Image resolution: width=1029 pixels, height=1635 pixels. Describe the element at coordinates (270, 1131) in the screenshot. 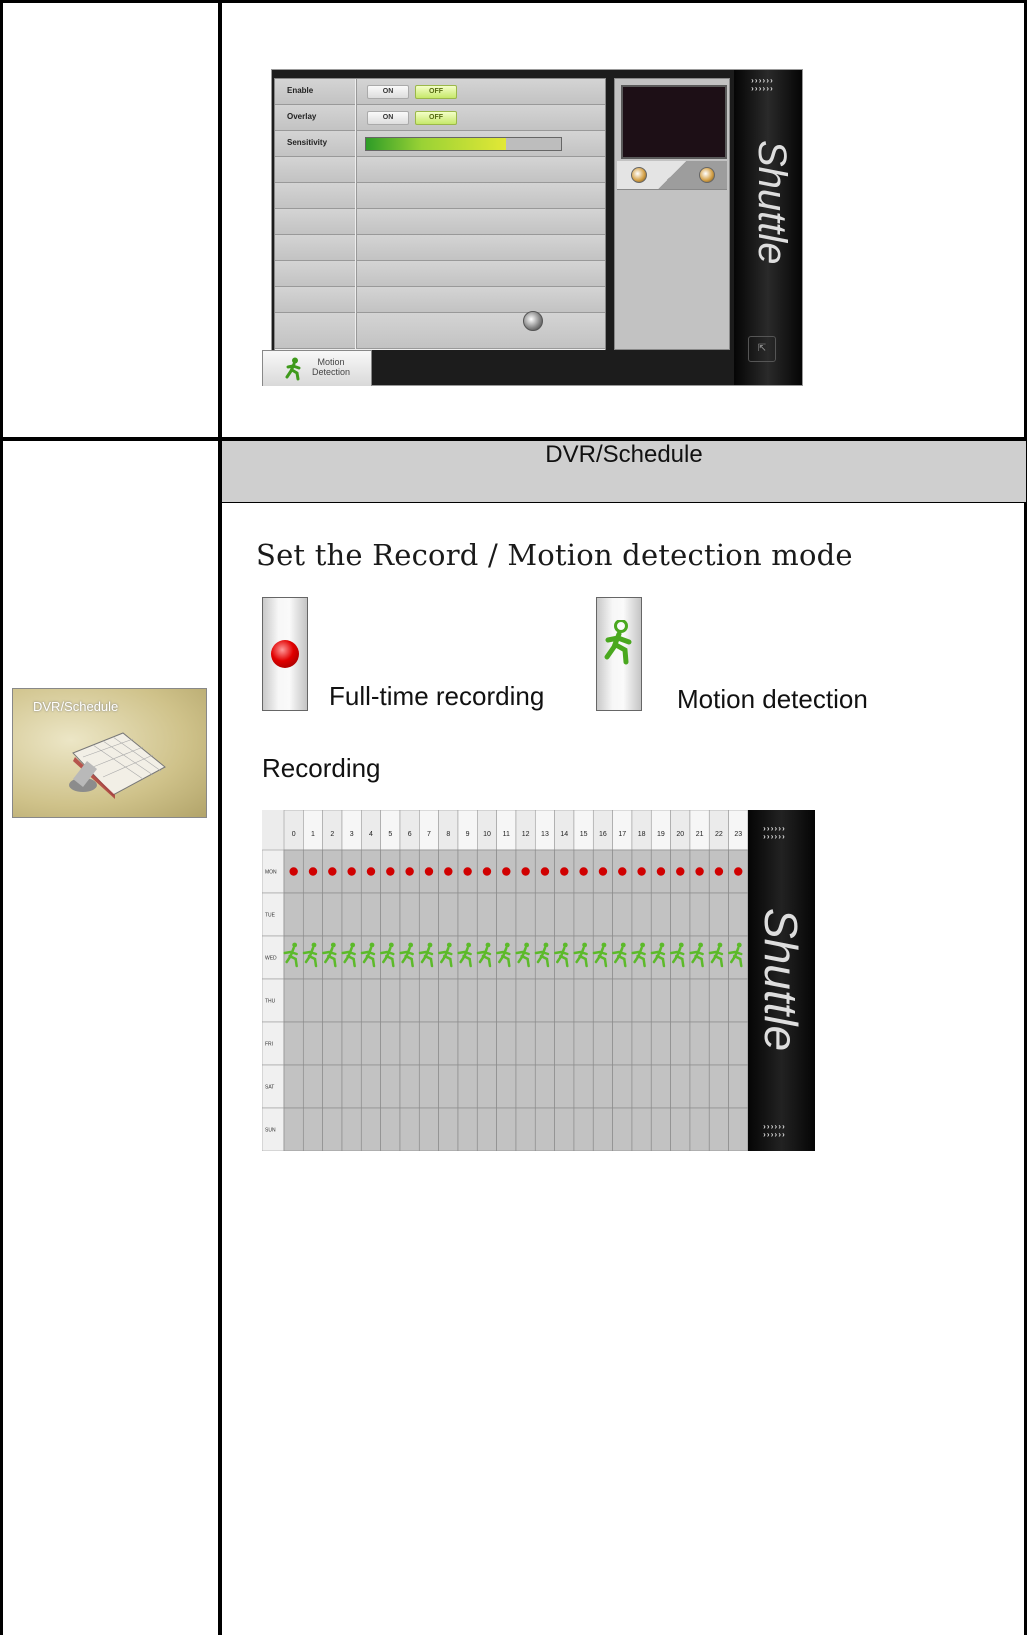

I see `day-label: SUN` at that location.